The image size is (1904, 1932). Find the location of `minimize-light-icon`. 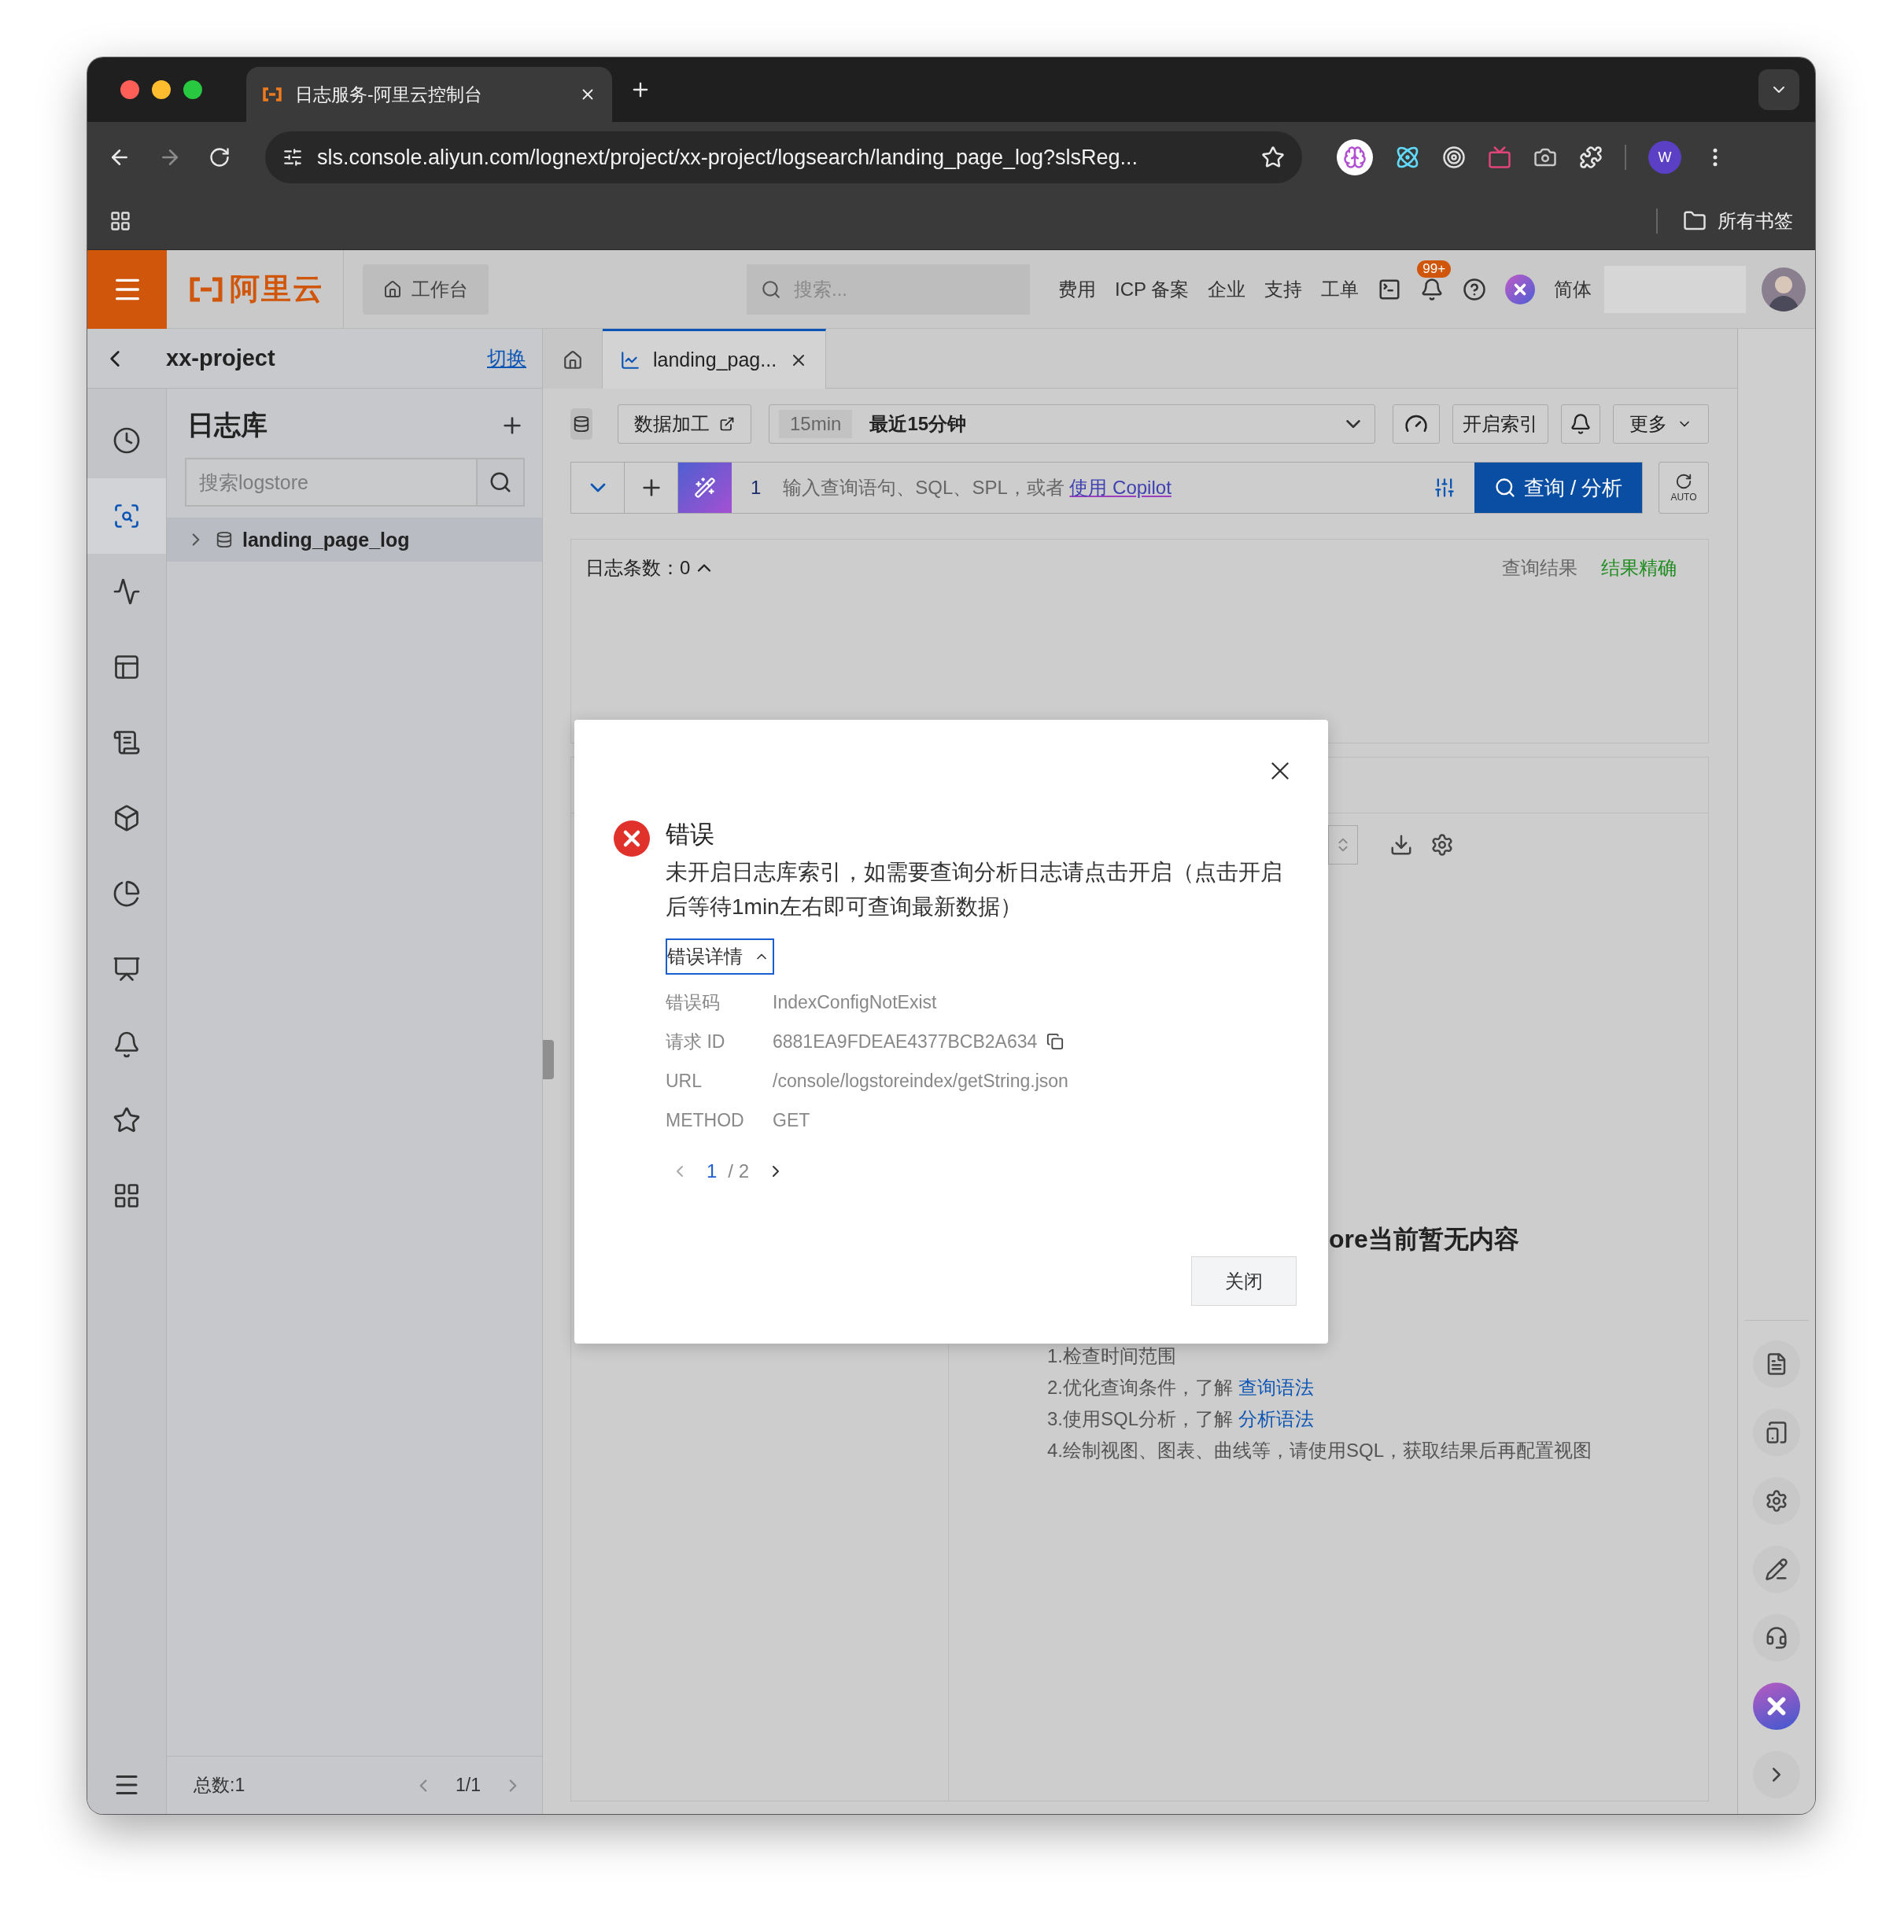

minimize-light-icon is located at coordinates (161, 89).